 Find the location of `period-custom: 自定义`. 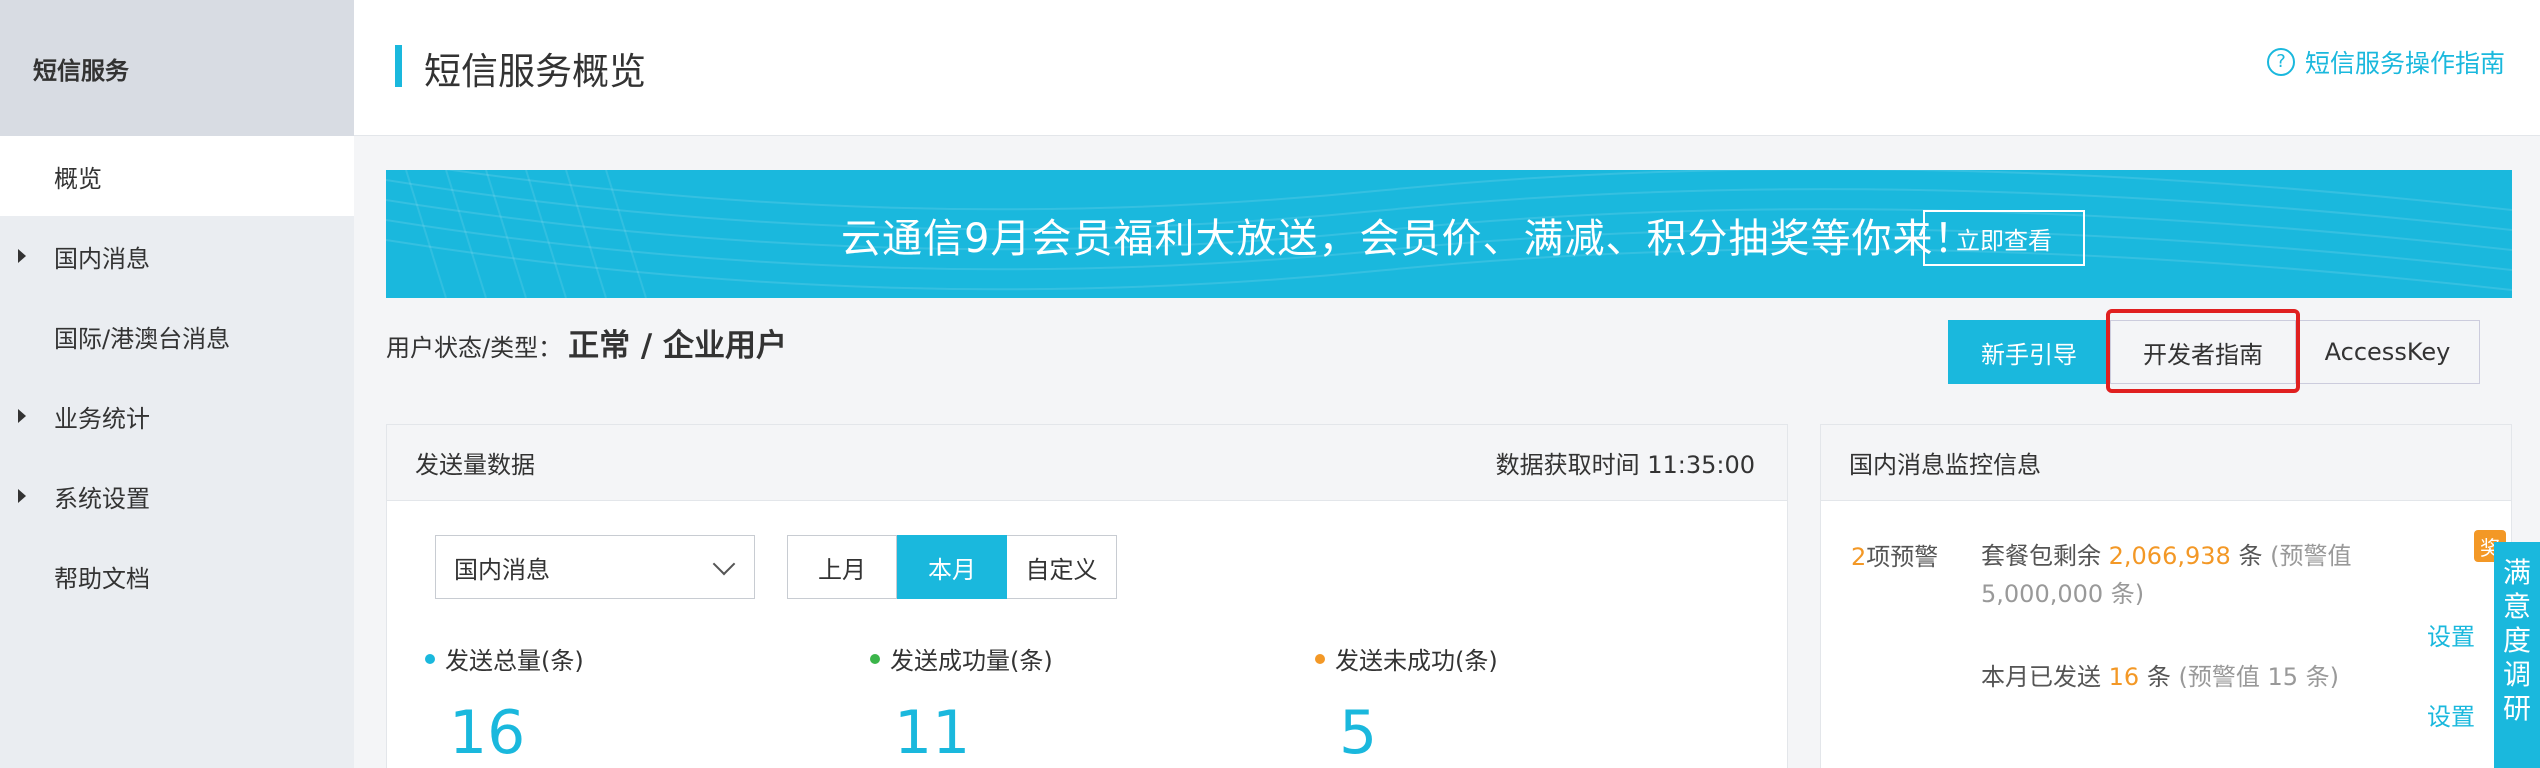

period-custom: 自定义 is located at coordinates (1062, 567).